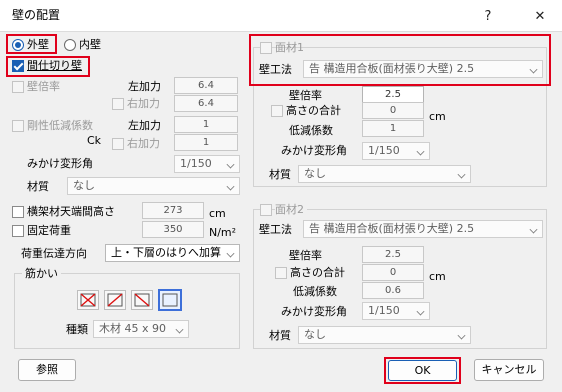 This screenshot has height=392, width=562. Describe the element at coordinates (315, 291) in the screenshot. I see `surface2-reduce-label: 低減係数` at that location.